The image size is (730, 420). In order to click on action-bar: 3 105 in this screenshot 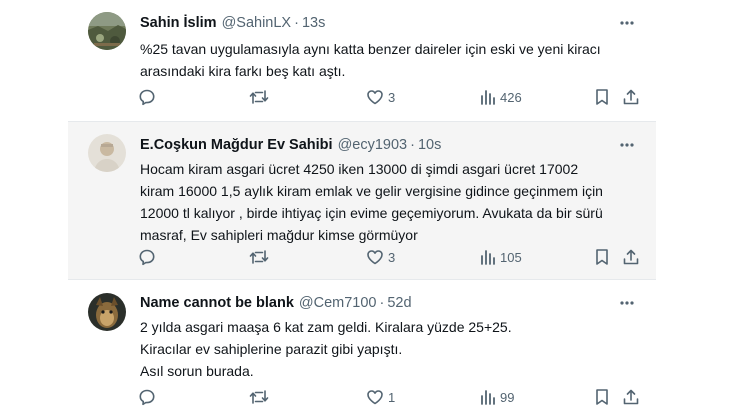, I will do `click(388, 257)`.